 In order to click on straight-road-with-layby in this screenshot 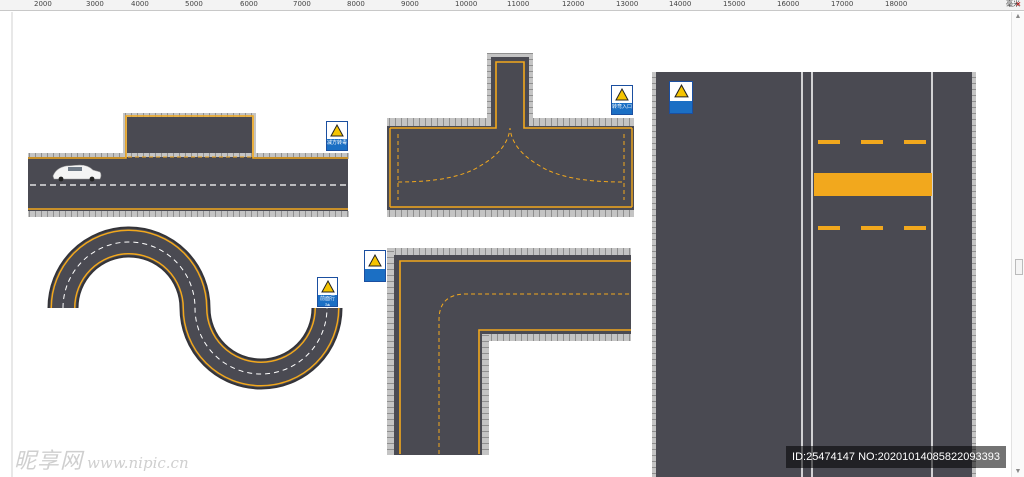, I will do `click(188, 165)`.